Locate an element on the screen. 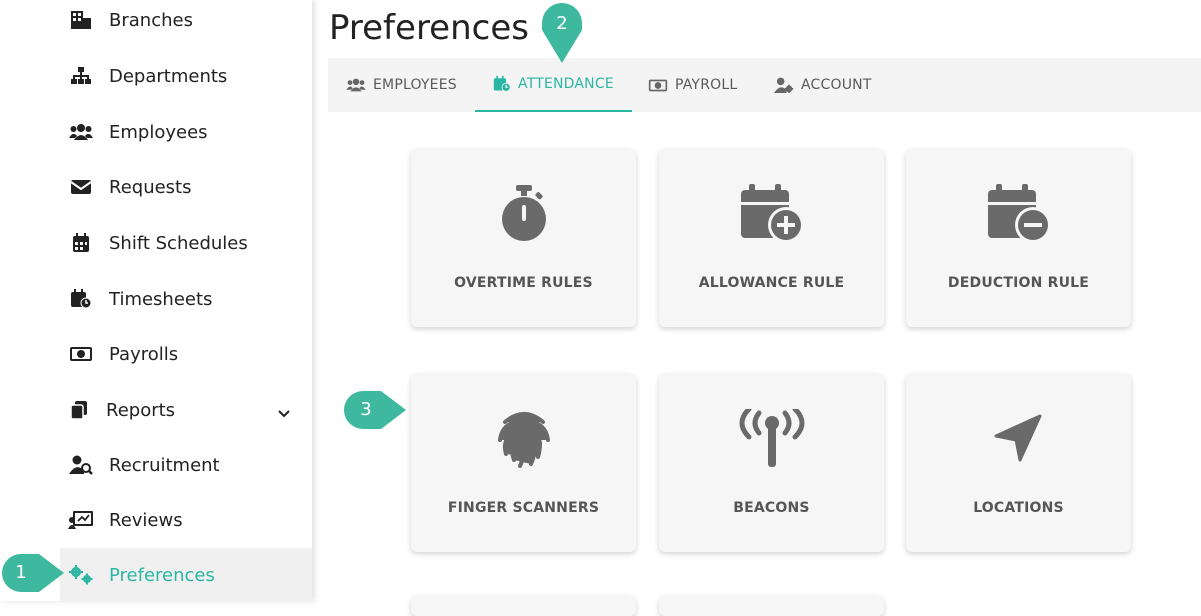 The width and height of the screenshot is (1201, 616). sidebar-item-departments: Departments is located at coordinates (186, 76).